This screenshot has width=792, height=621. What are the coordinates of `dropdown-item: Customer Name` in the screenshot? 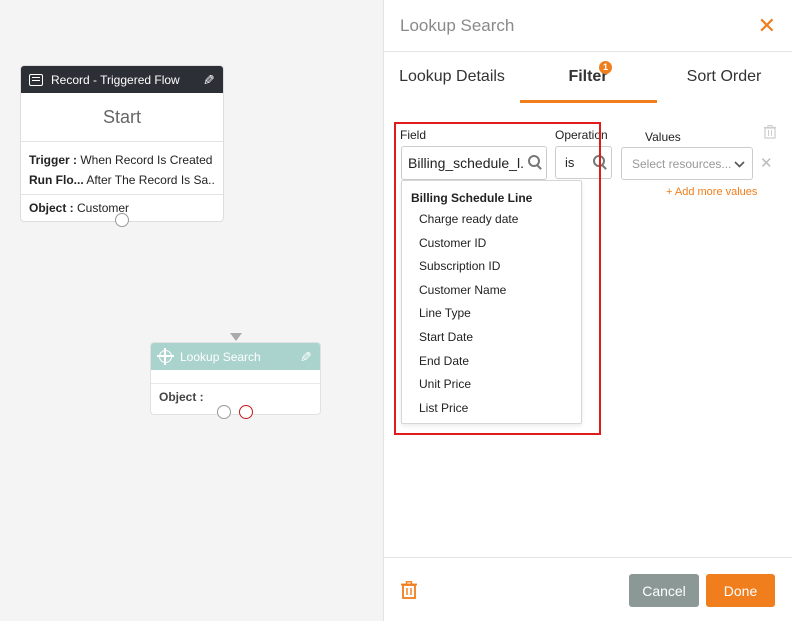 It's located at (491, 291).